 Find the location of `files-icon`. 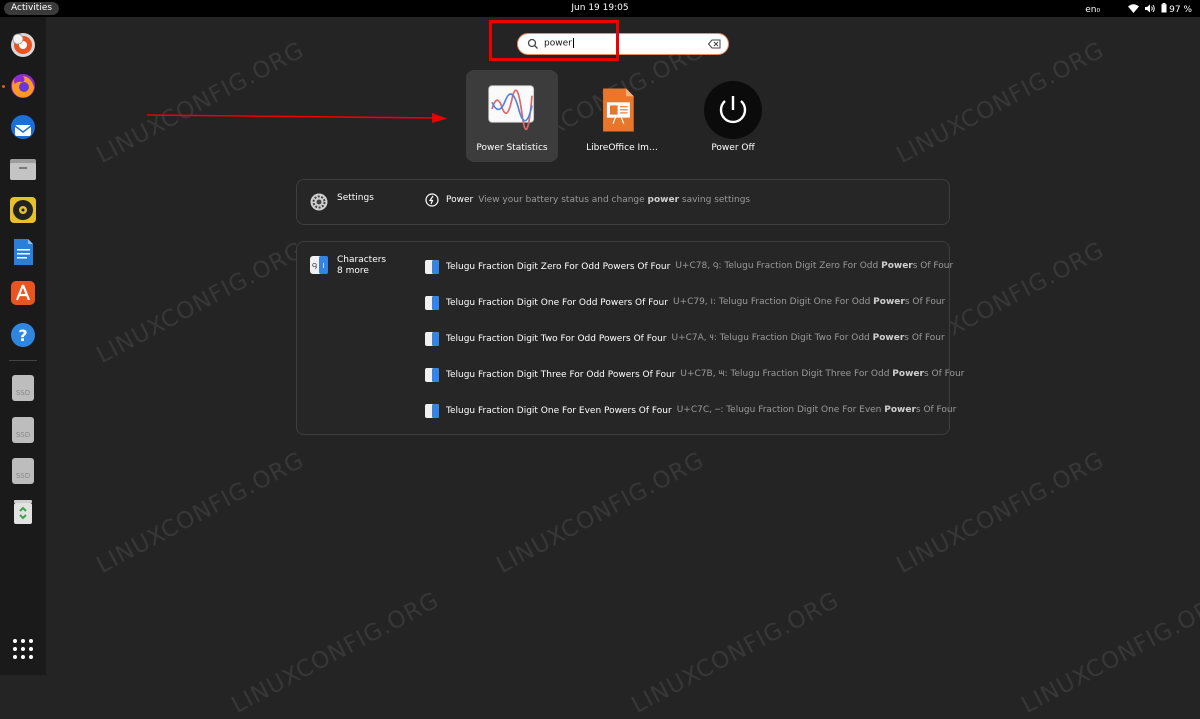

files-icon is located at coordinates (23, 169).